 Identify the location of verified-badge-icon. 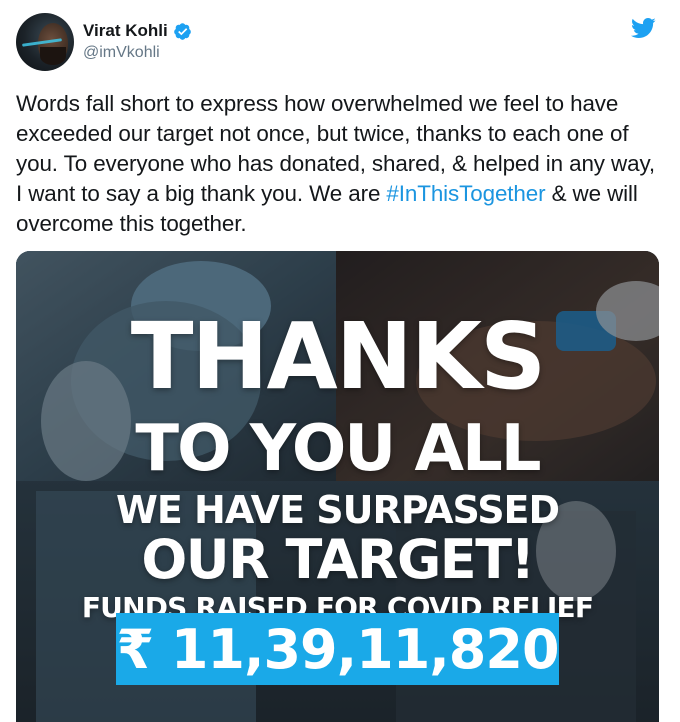
(182, 31).